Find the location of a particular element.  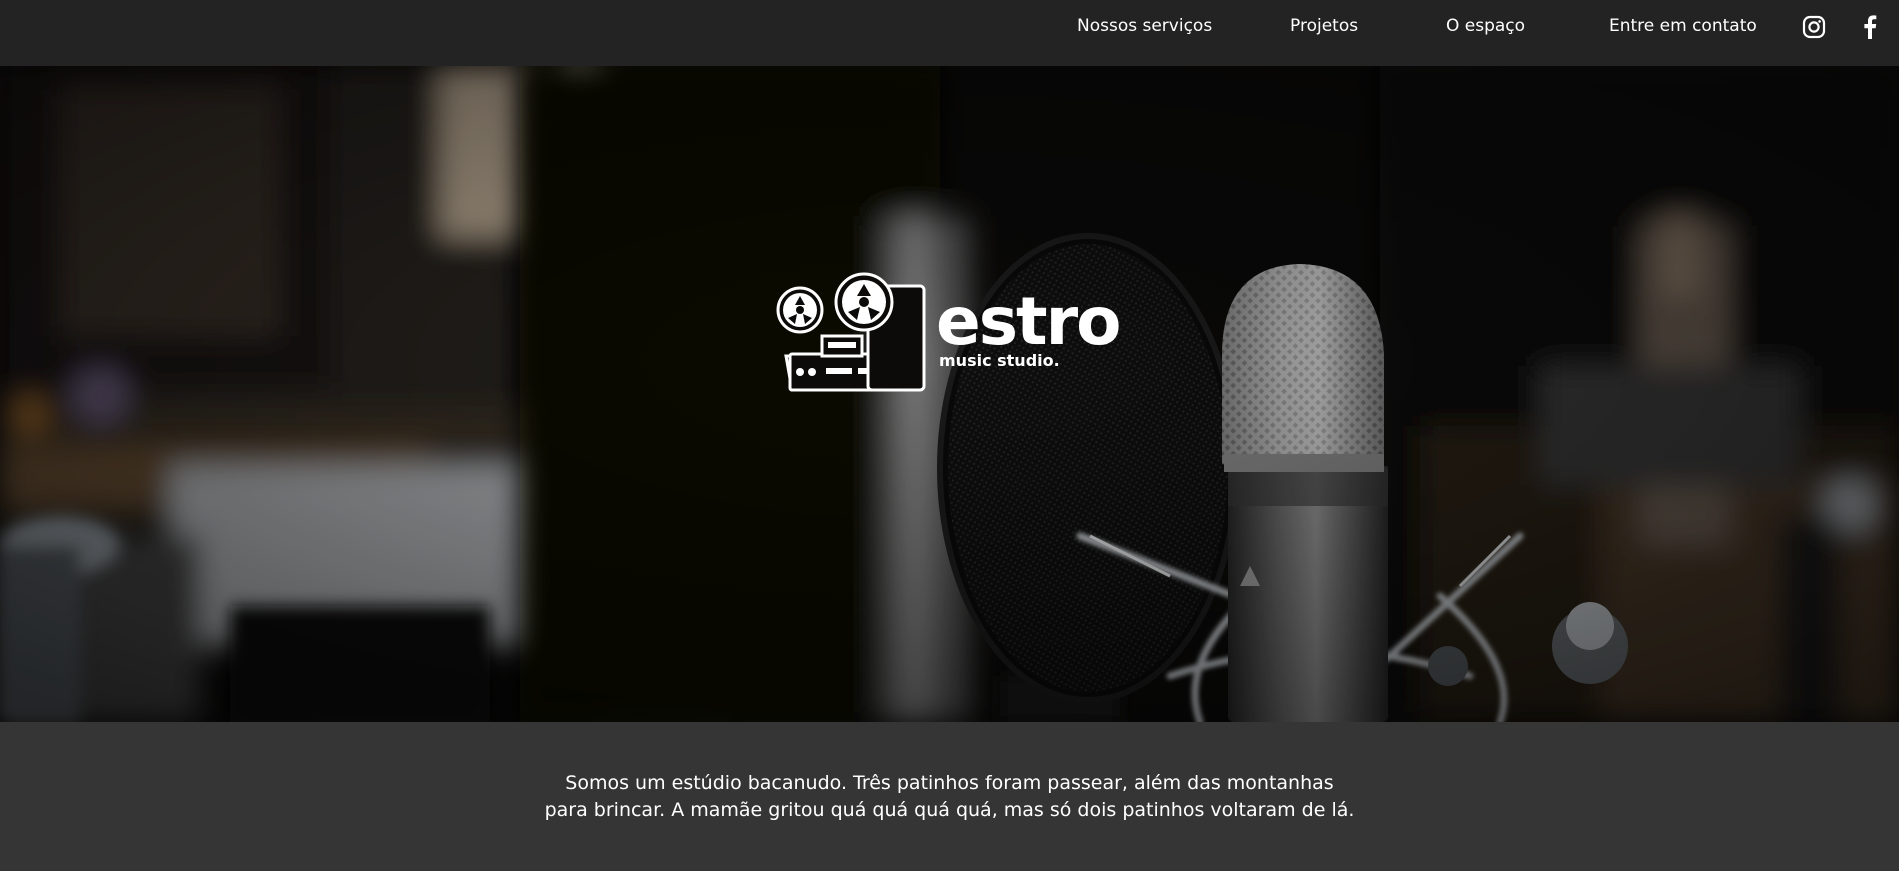

nav-link-projetos: Projetos is located at coordinates (1324, 26).